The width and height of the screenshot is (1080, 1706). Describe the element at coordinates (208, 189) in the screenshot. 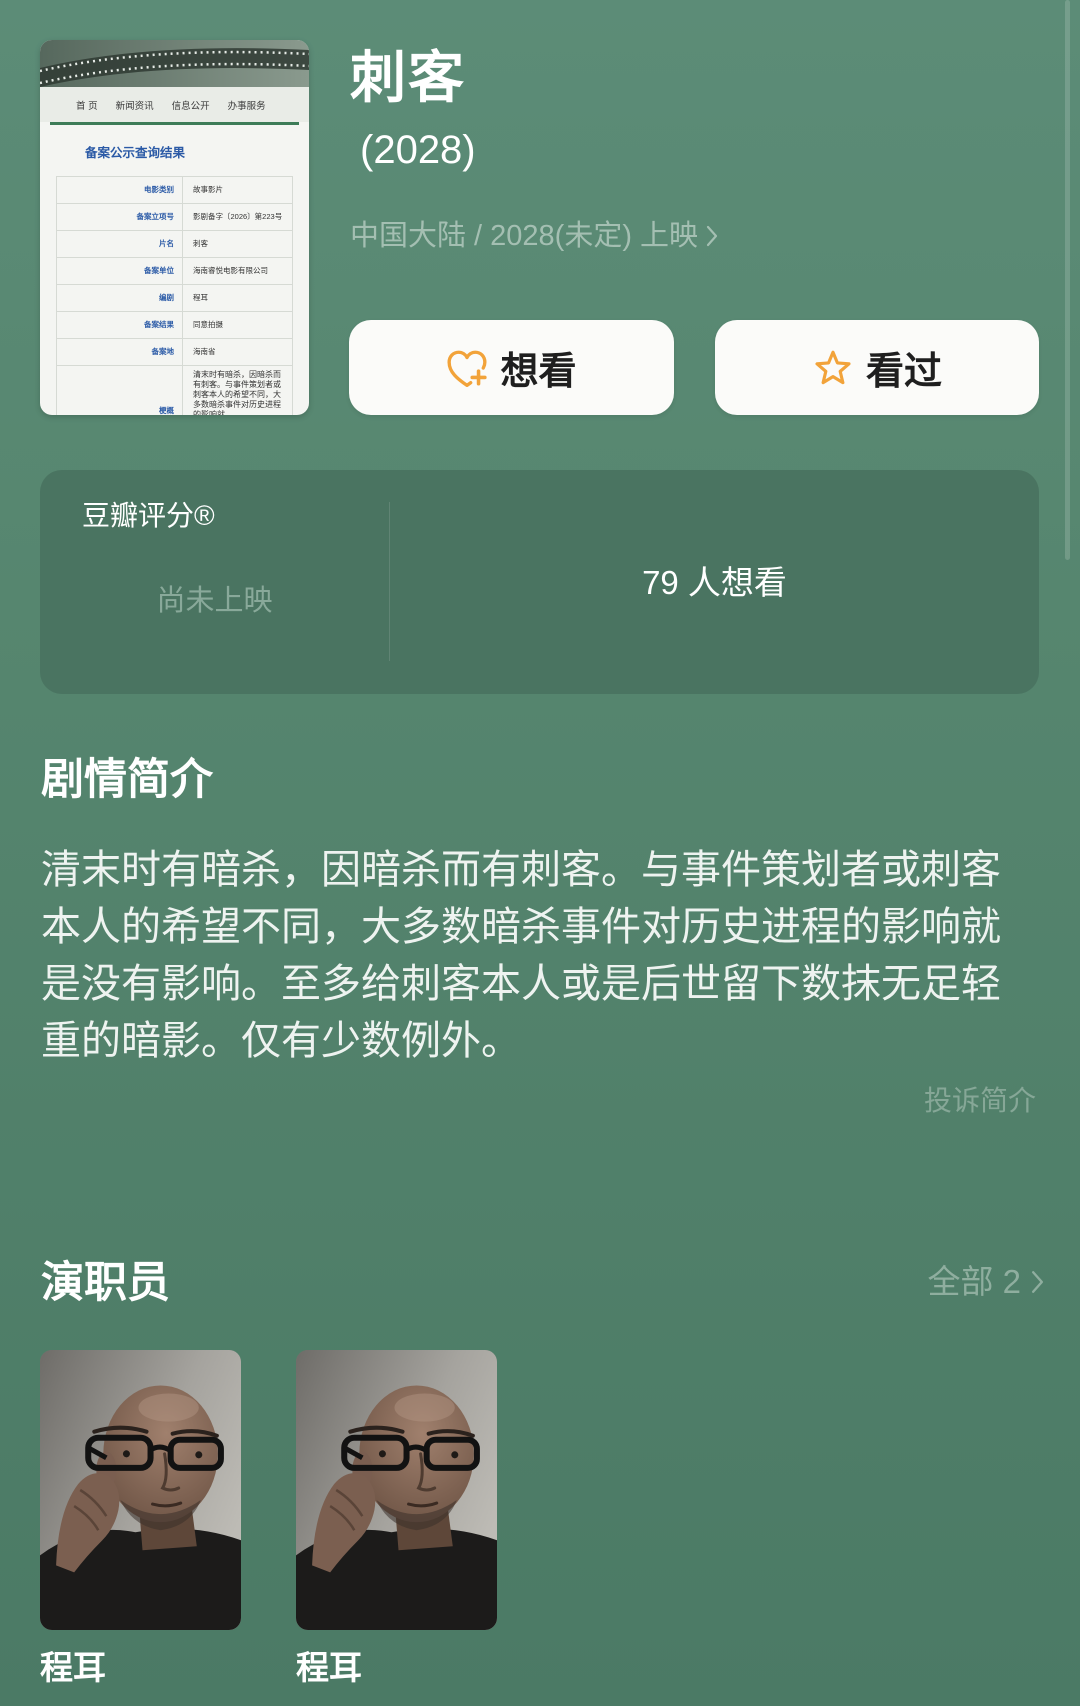

I see `poster-row-value: 故事影片` at that location.